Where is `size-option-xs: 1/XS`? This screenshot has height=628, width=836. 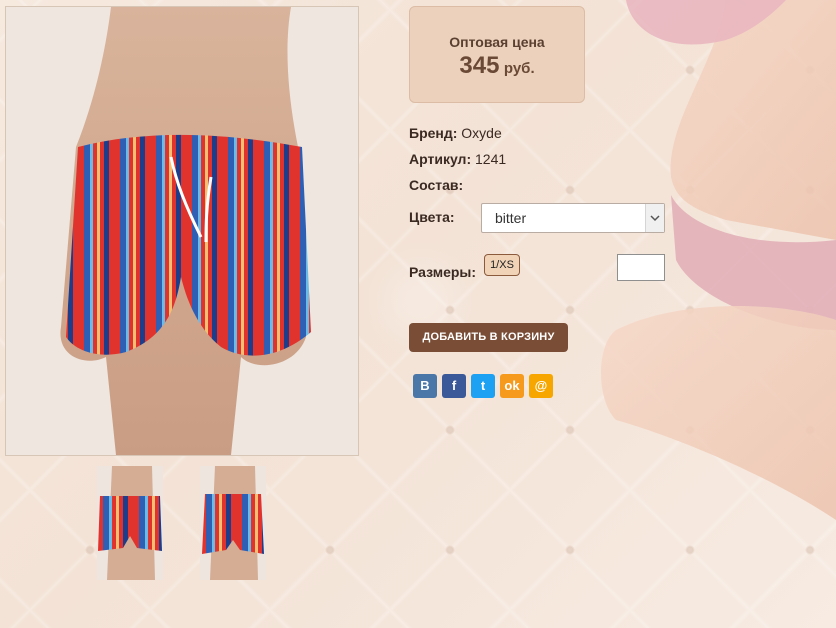
size-option-xs: 1/XS is located at coordinates (502, 265).